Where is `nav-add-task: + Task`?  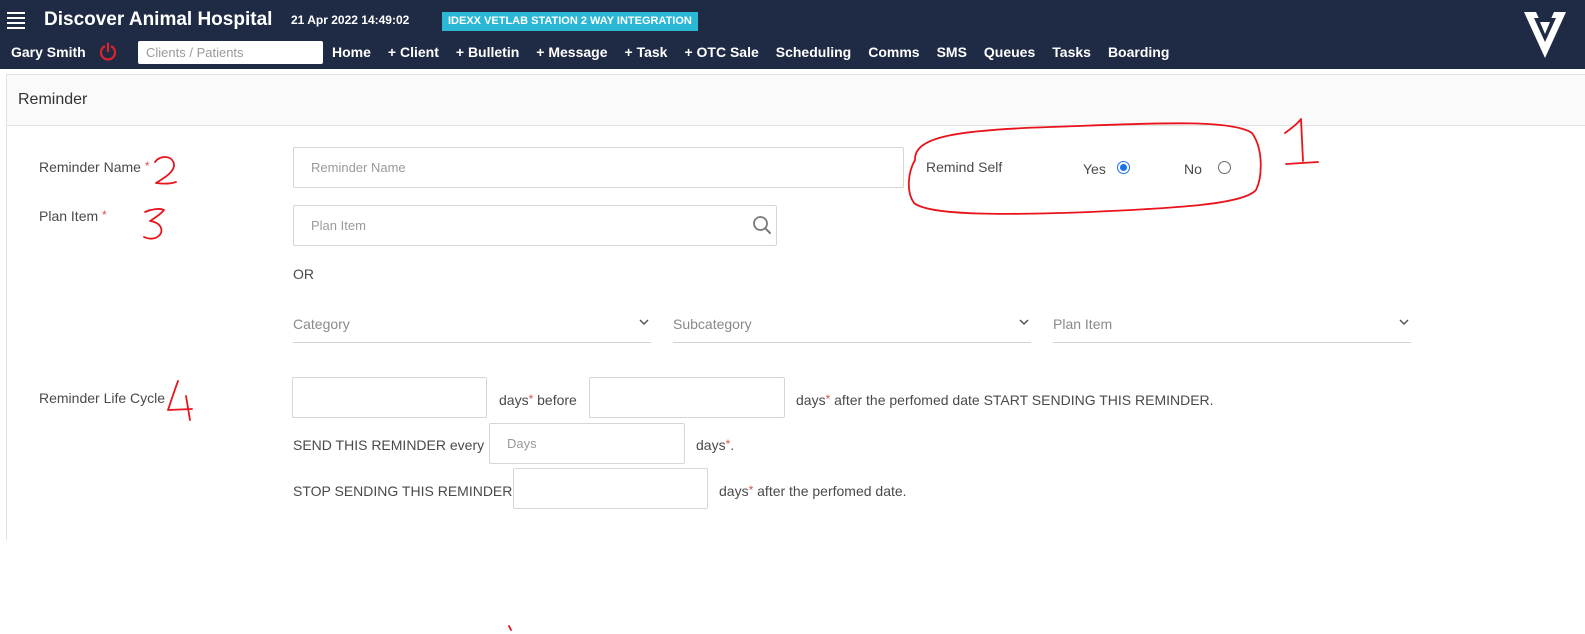 nav-add-task: + Task is located at coordinates (646, 52).